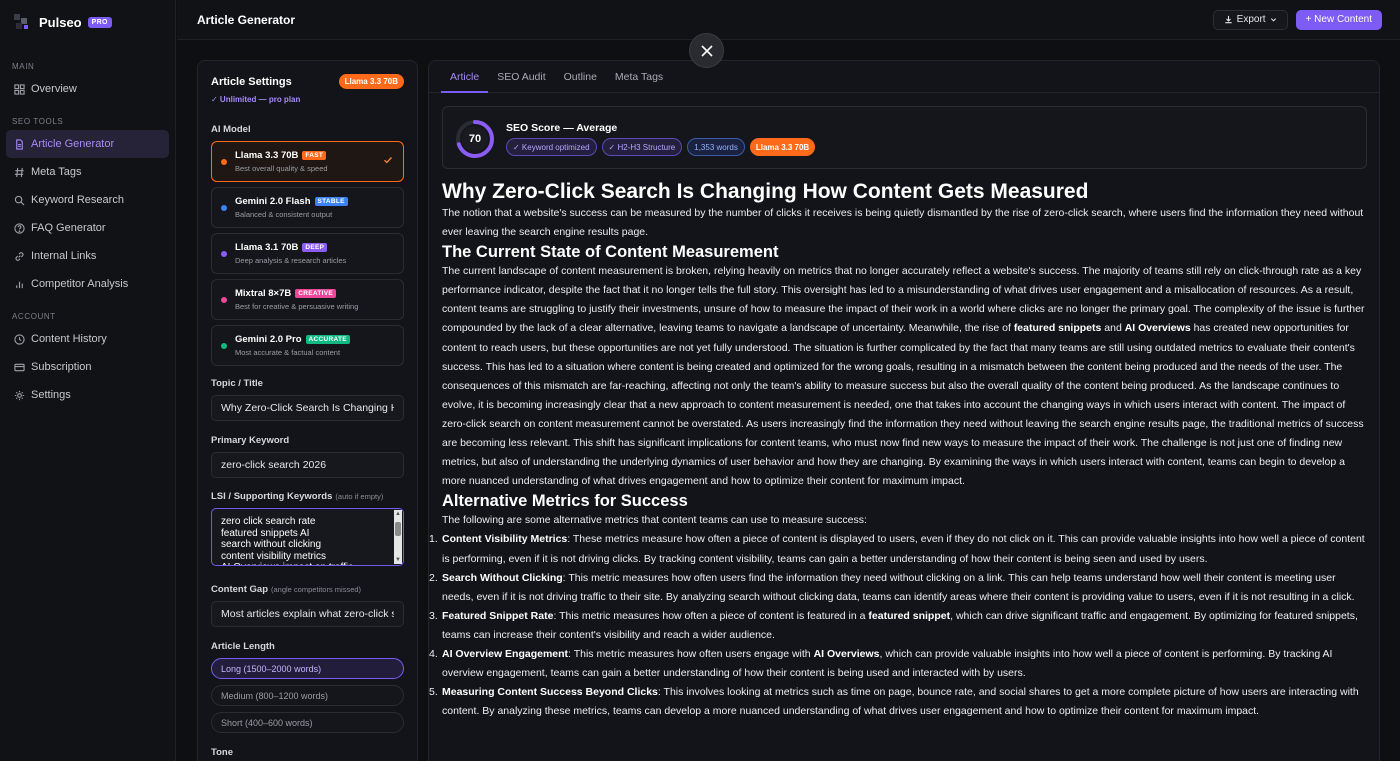 The image size is (1400, 761). Describe the element at coordinates (498, 615) in the screenshot. I see `metric-name: Featured Snippet Rate` at that location.